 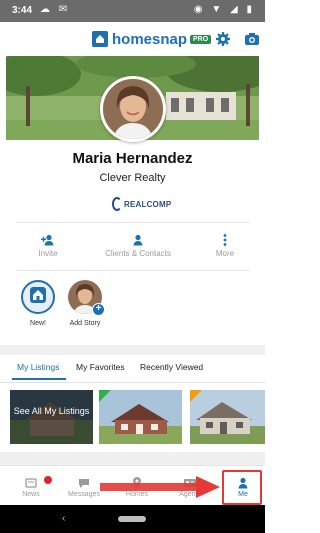 I want to click on add-story: + Add Story, so click(x=85, y=303).